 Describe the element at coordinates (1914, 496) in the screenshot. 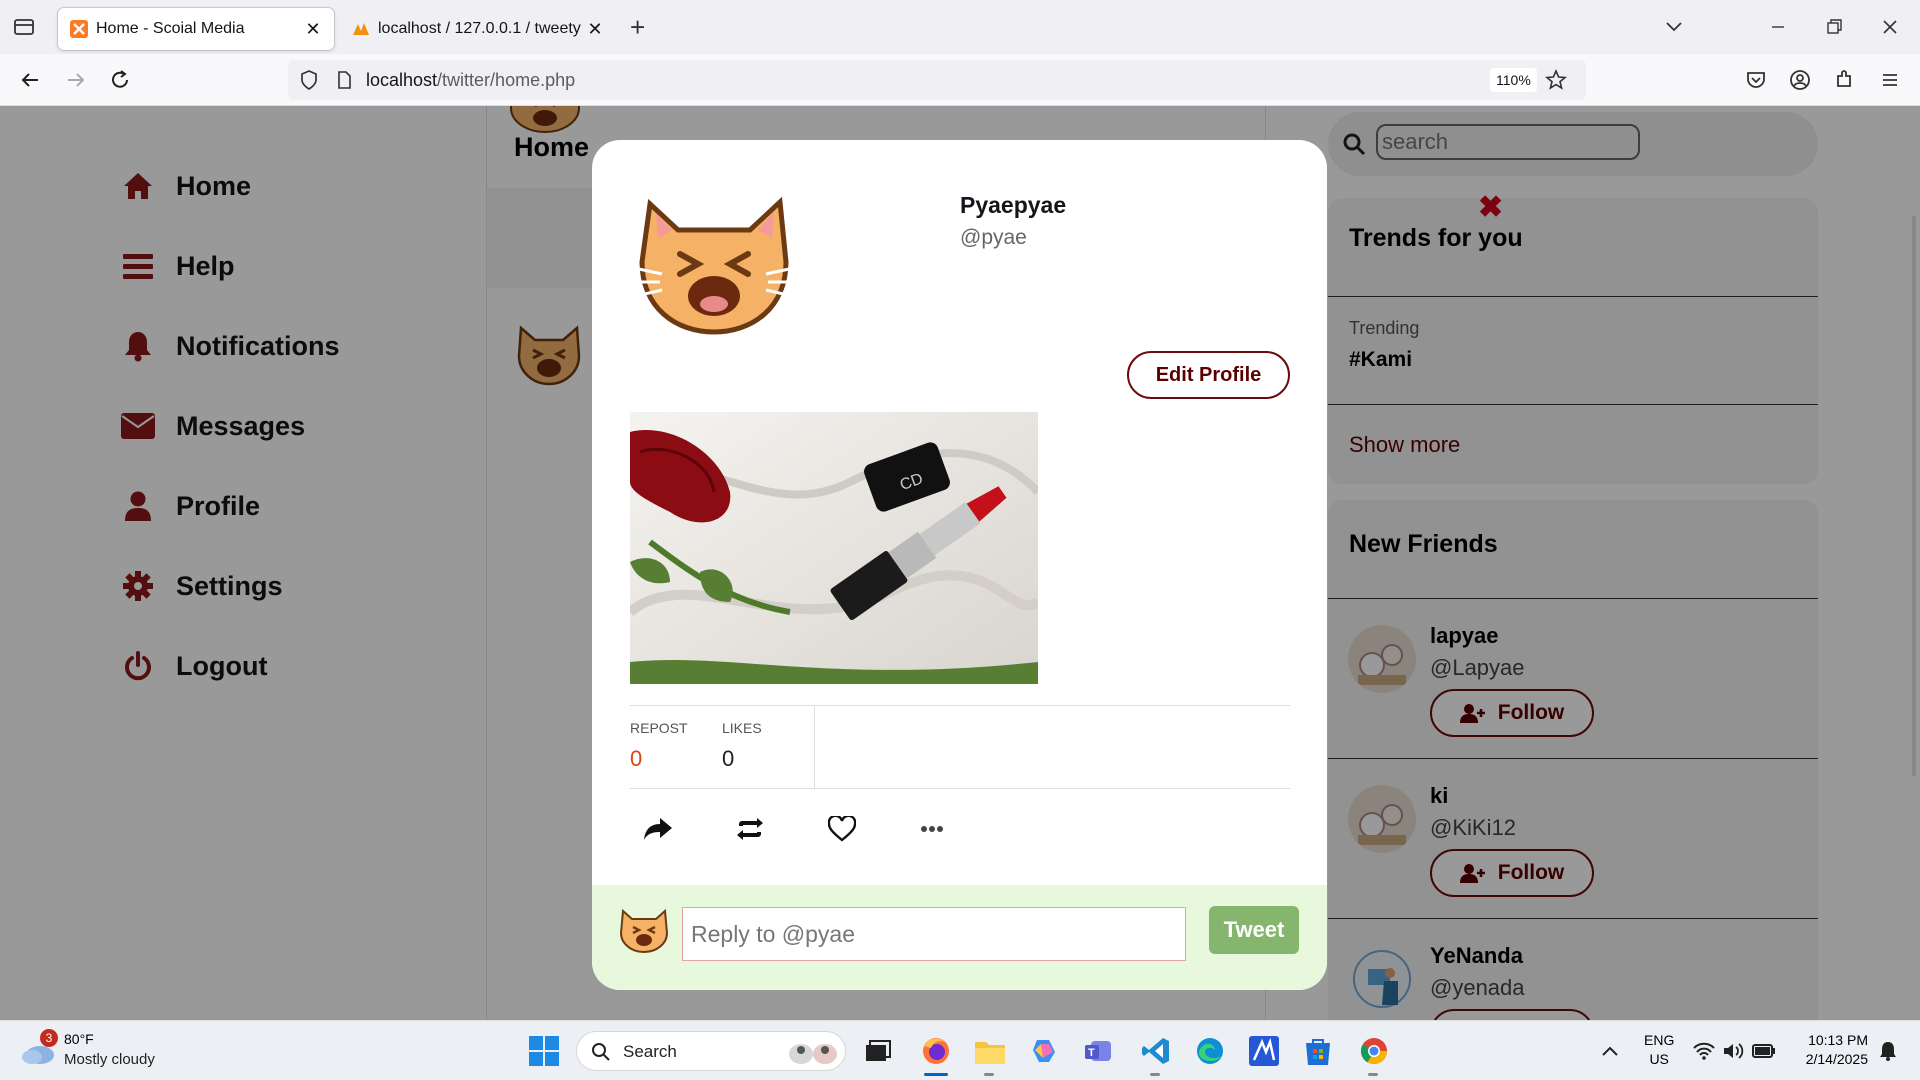

I see `page-scrollbar` at that location.